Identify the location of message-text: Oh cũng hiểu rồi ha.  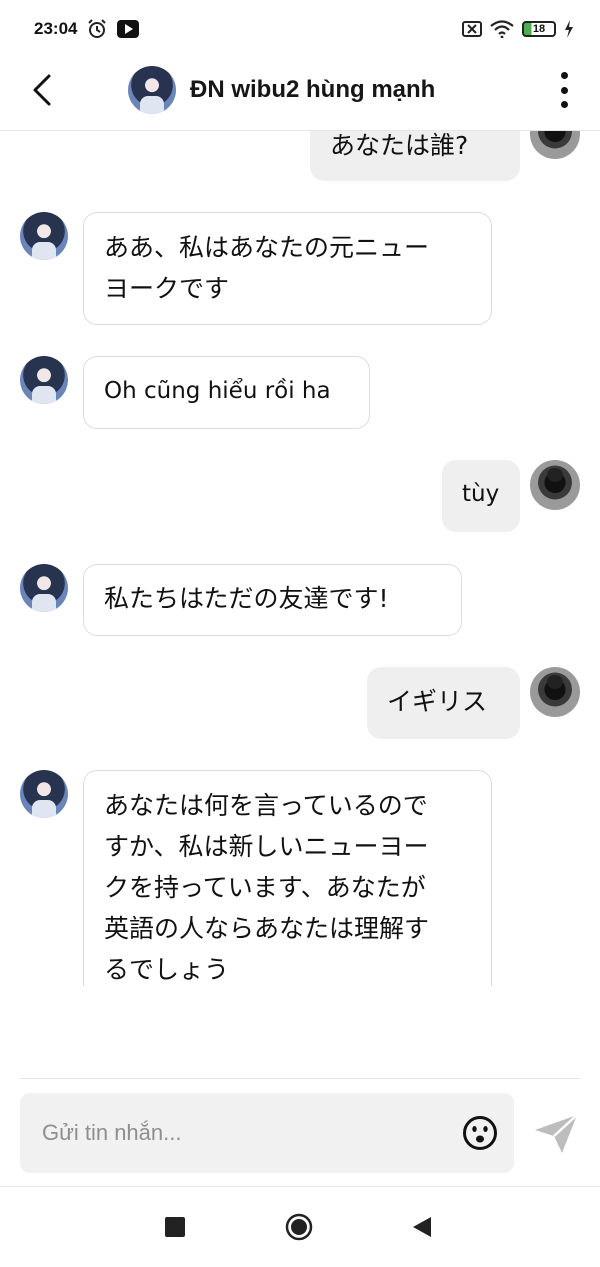
(217, 391).